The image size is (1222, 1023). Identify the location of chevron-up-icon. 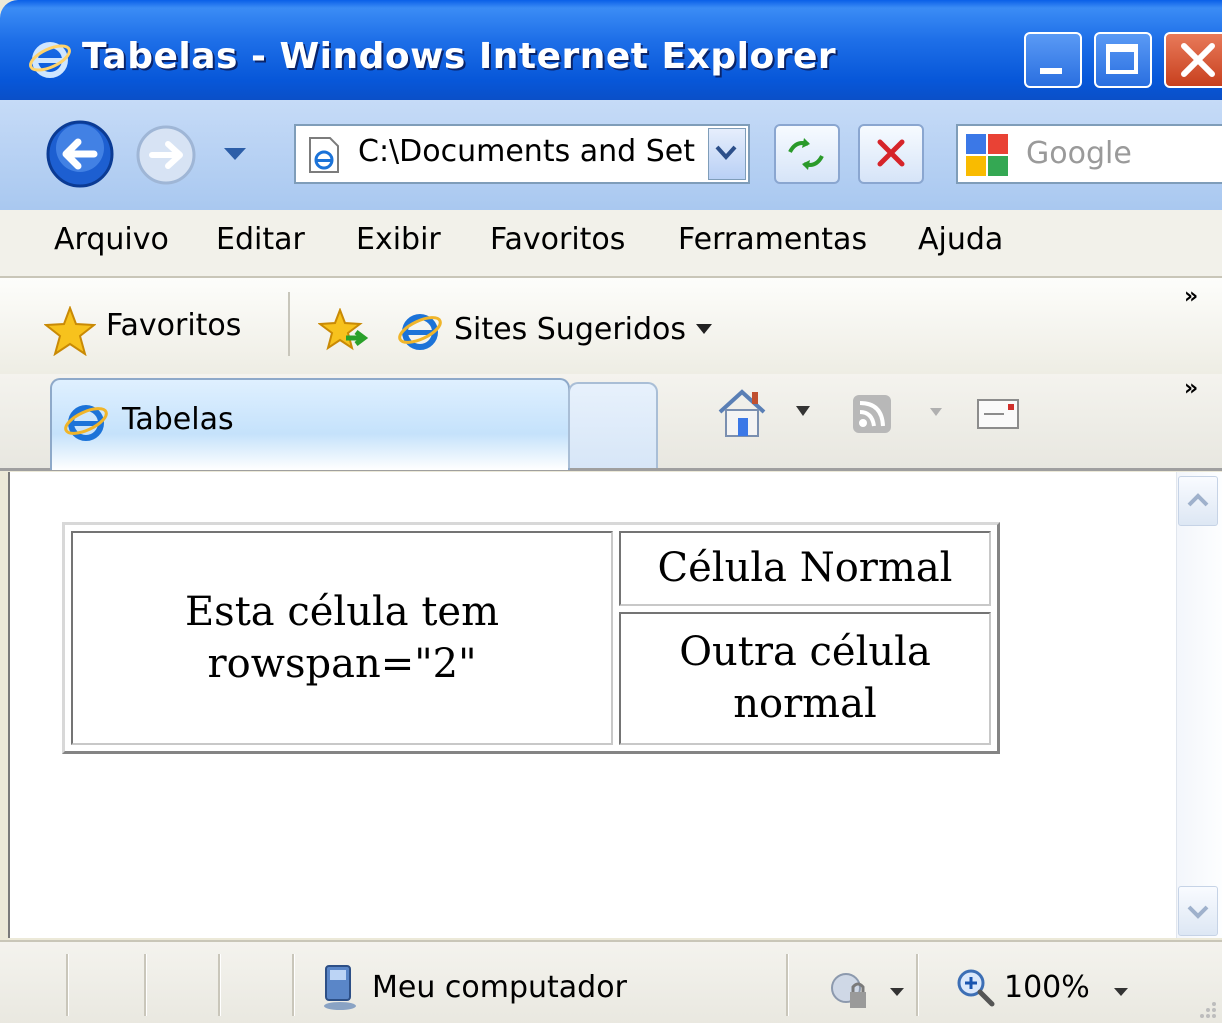
(1198, 500).